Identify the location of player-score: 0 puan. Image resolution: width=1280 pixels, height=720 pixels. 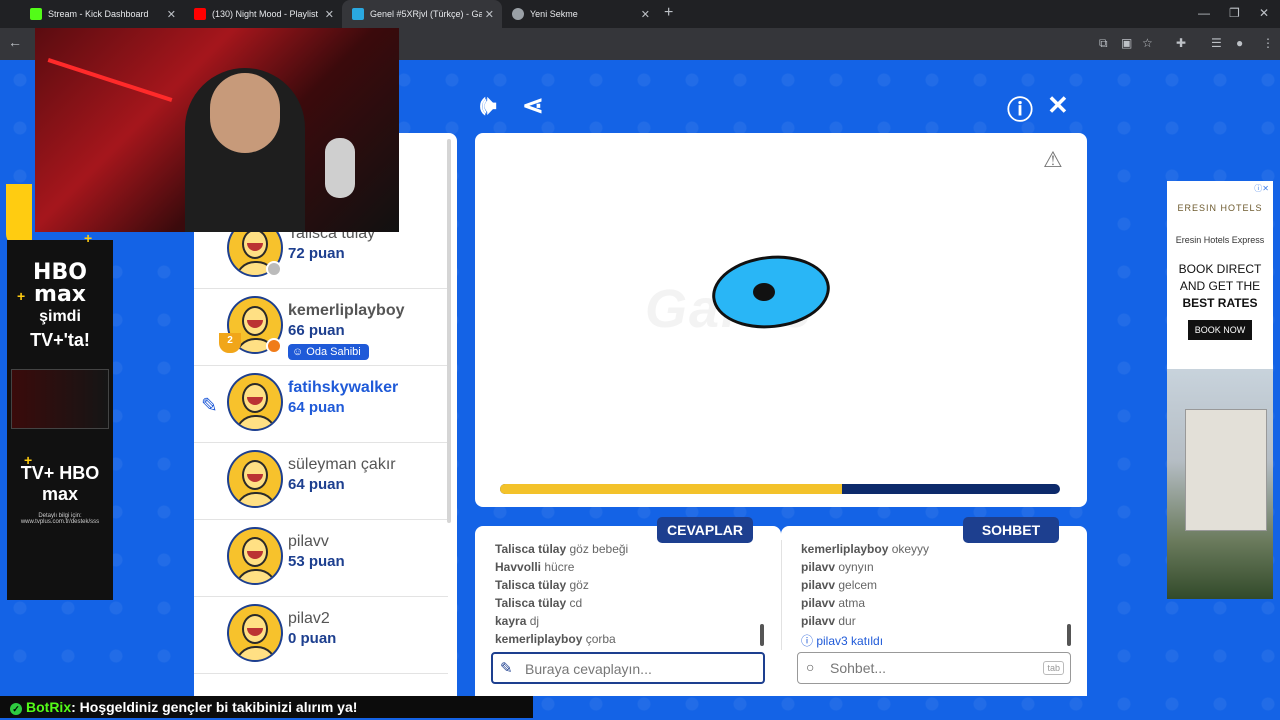
(312, 638).